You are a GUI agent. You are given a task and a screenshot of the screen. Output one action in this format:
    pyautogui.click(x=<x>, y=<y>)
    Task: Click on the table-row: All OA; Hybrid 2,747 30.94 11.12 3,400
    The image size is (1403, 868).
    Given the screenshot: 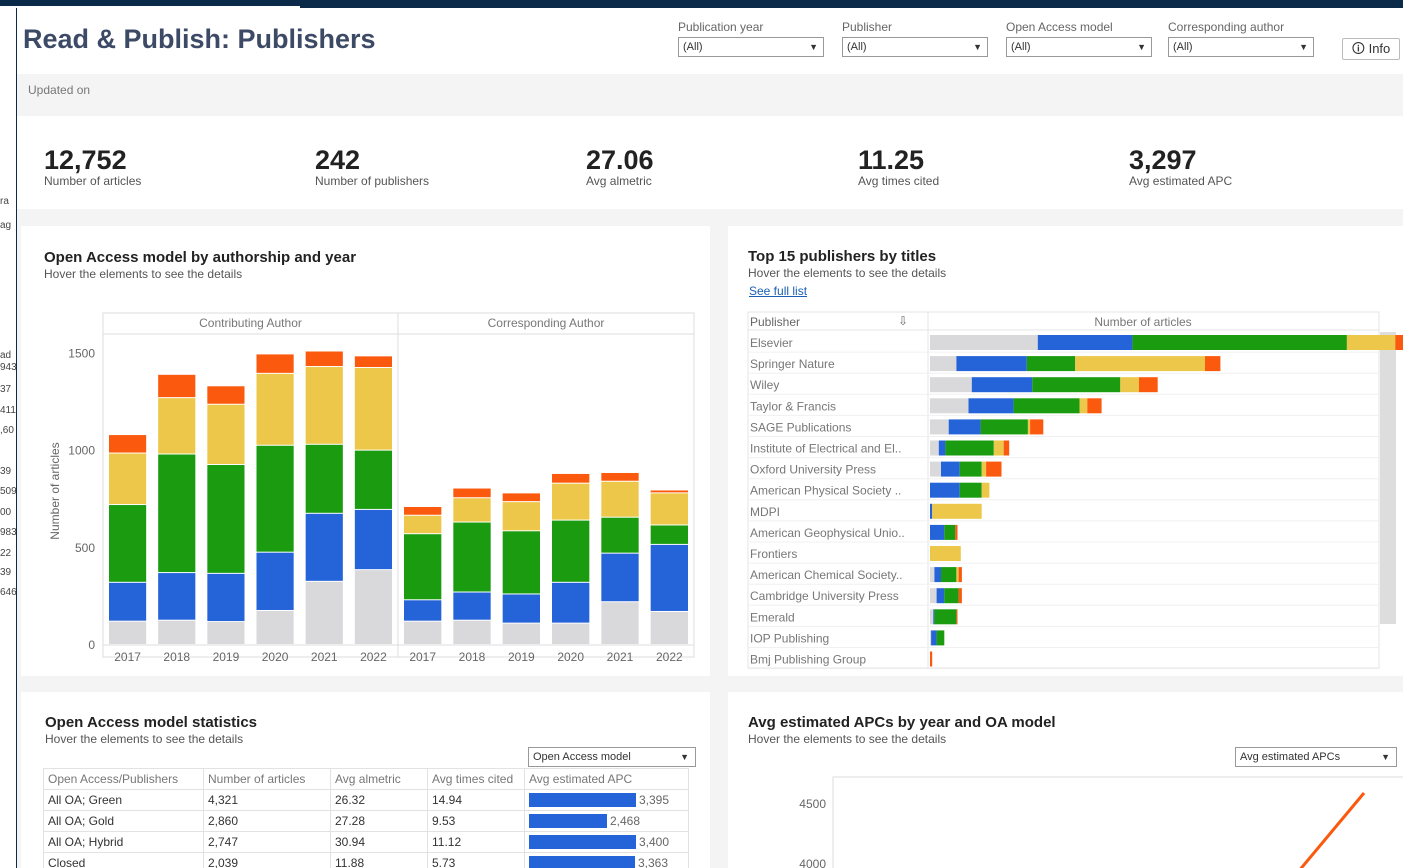 What is the action you would take?
    pyautogui.click(x=366, y=842)
    